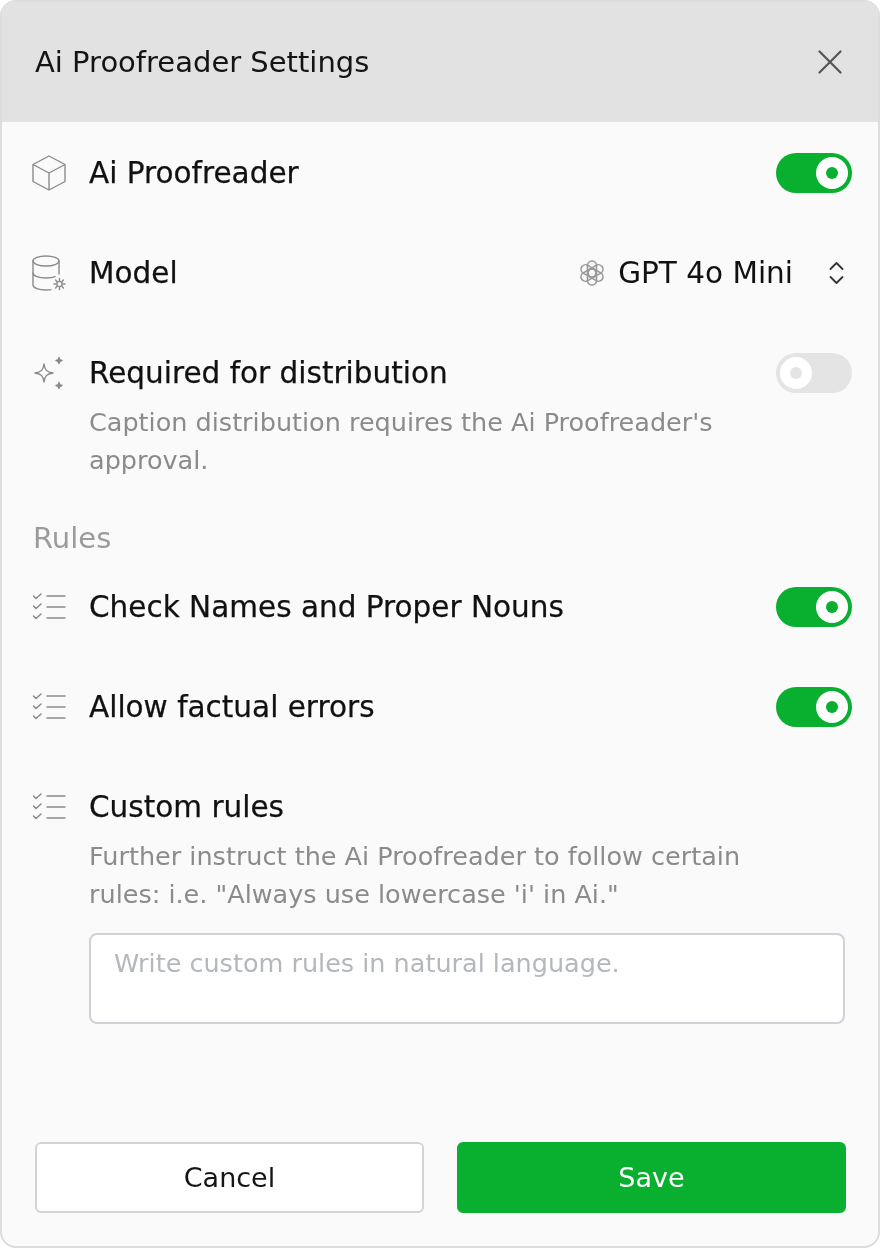  What do you see at coordinates (202, 62) in the screenshot?
I see `dialog-title: Ai Proofreader Settings` at bounding box center [202, 62].